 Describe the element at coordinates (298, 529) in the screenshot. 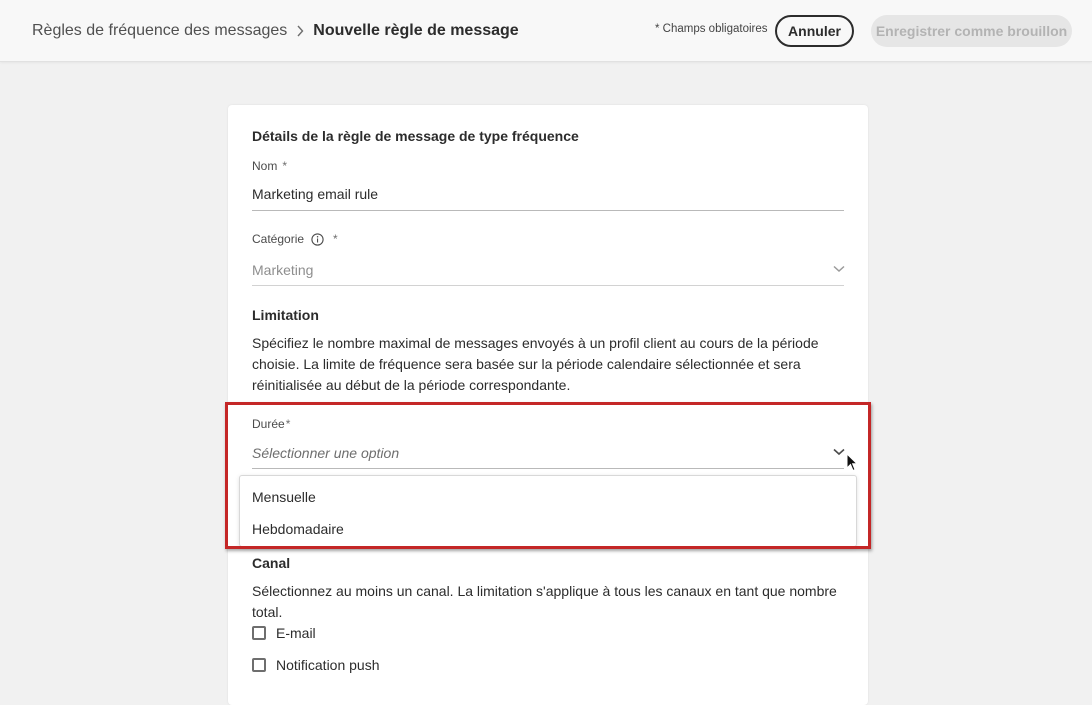

I see `option-weekly: Hebdomadaire` at that location.